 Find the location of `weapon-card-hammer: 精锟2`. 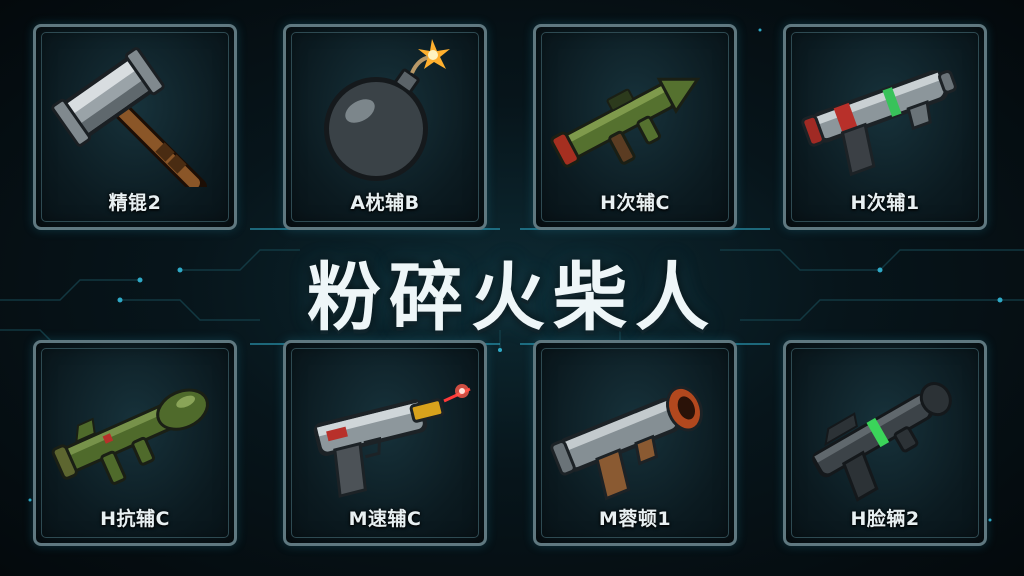

weapon-card-hammer: 精锟2 is located at coordinates (135, 127).